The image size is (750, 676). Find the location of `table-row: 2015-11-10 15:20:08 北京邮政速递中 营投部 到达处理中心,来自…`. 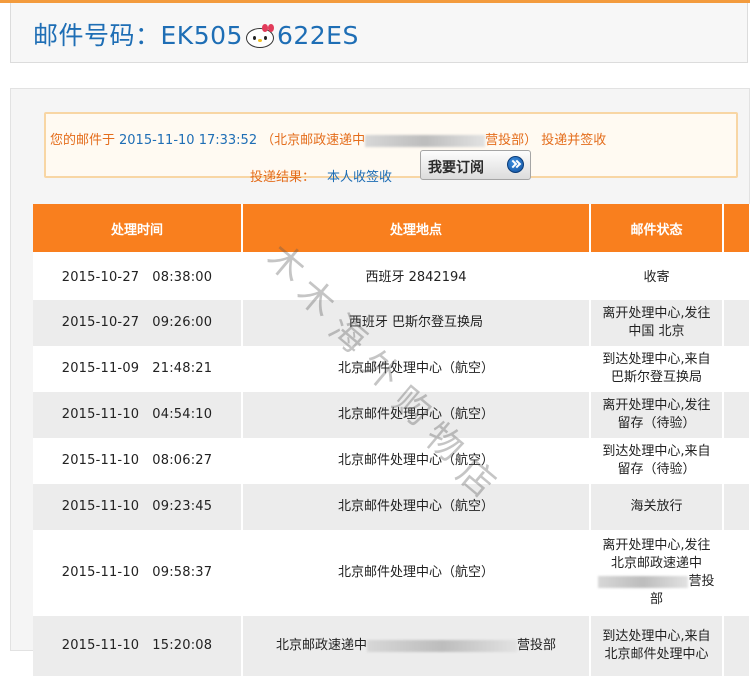

table-row: 2015-11-10 15:20:08 北京邮政速递中 营投部 到达处理中心,来自… is located at coordinates (391, 646).